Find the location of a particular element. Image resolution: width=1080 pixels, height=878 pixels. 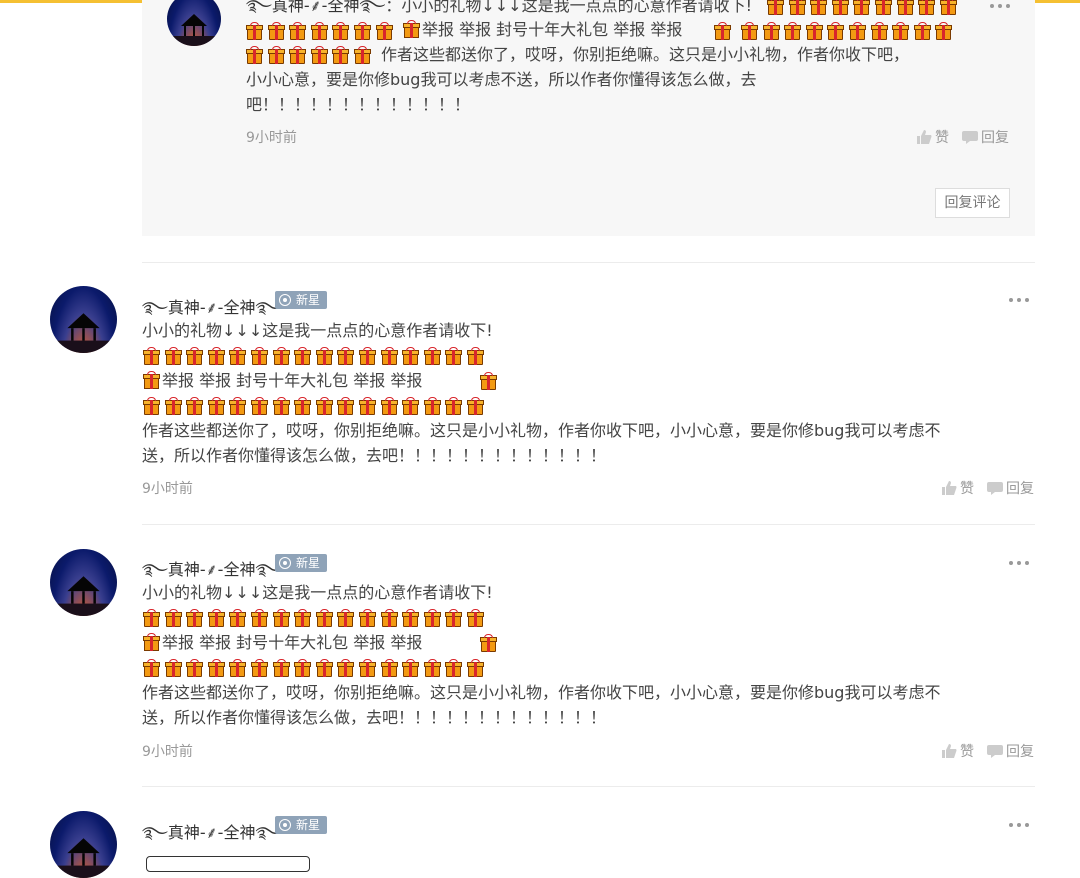

reply-label: 回复 is located at coordinates (1020, 489).